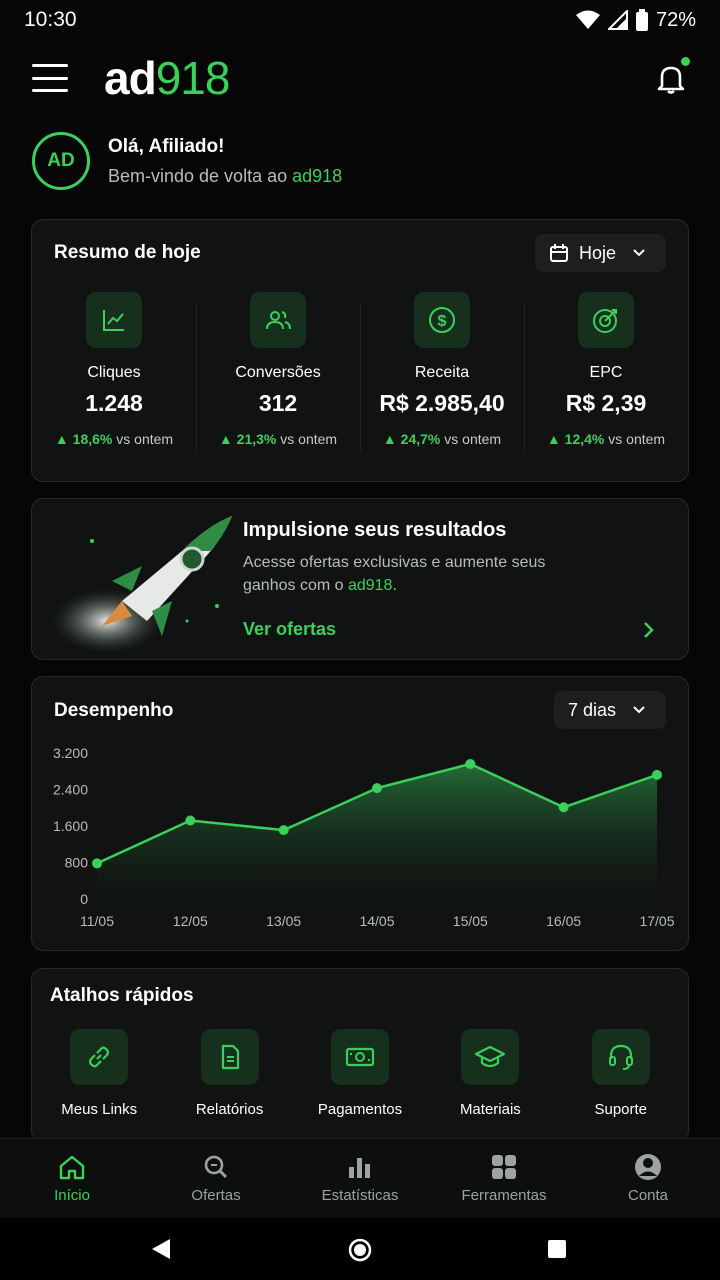 Image resolution: width=720 pixels, height=1280 pixels. What do you see at coordinates (587, 19) in the screenshot?
I see `wifi-icon` at bounding box center [587, 19].